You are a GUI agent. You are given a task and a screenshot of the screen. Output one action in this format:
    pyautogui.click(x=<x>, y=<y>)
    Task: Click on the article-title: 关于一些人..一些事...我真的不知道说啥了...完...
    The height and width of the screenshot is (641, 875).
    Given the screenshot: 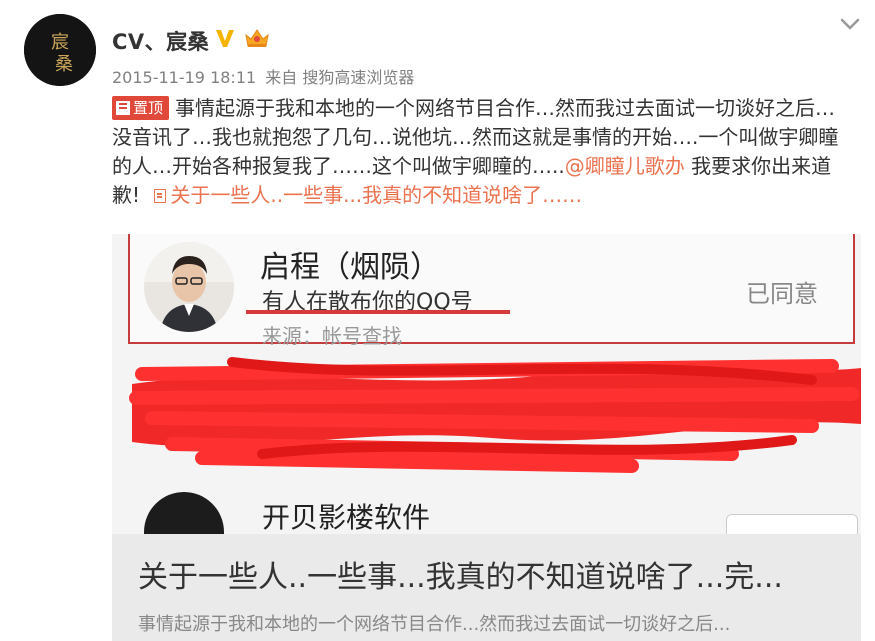 What is the action you would take?
    pyautogui.click(x=460, y=574)
    